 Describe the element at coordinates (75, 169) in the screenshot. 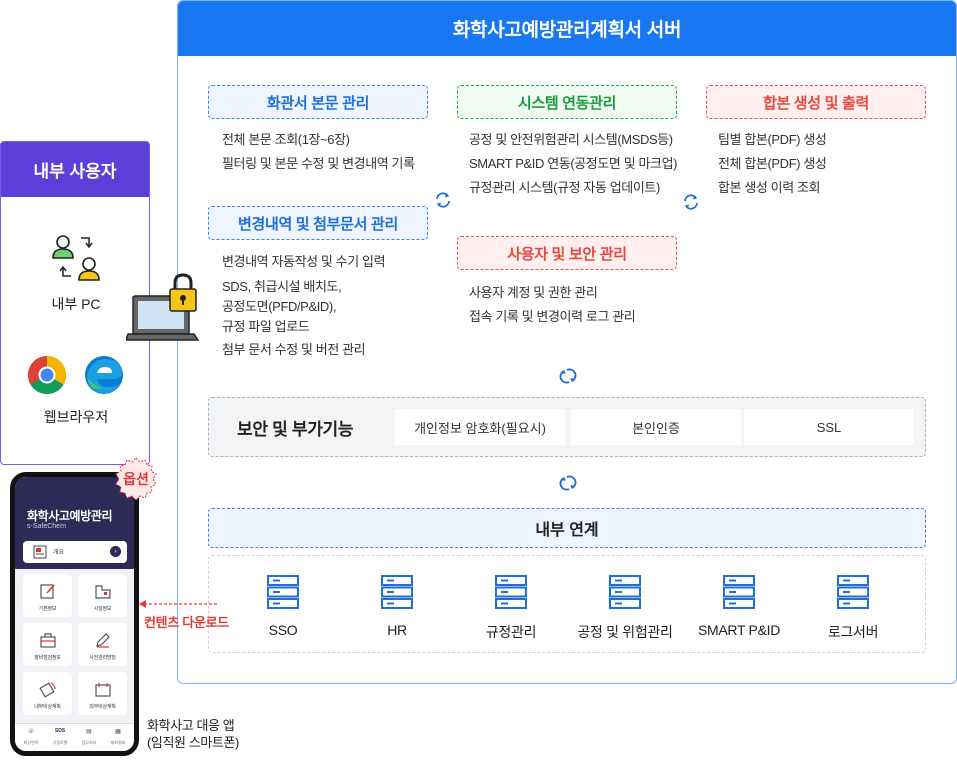

I see `internal-user-title: 내부 사용자` at that location.